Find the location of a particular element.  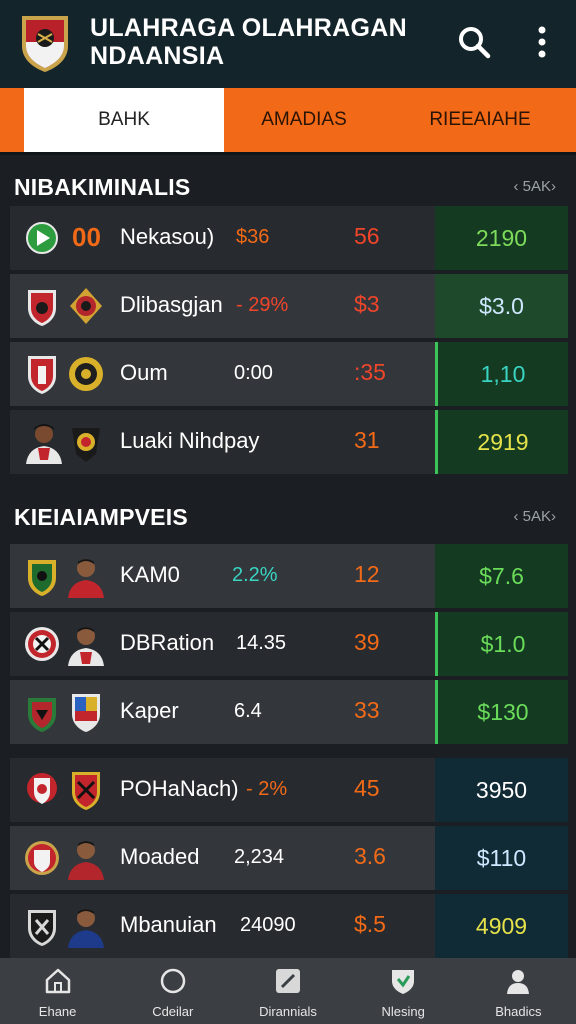

nav-profile: Bhadics is located at coordinates (518, 991).